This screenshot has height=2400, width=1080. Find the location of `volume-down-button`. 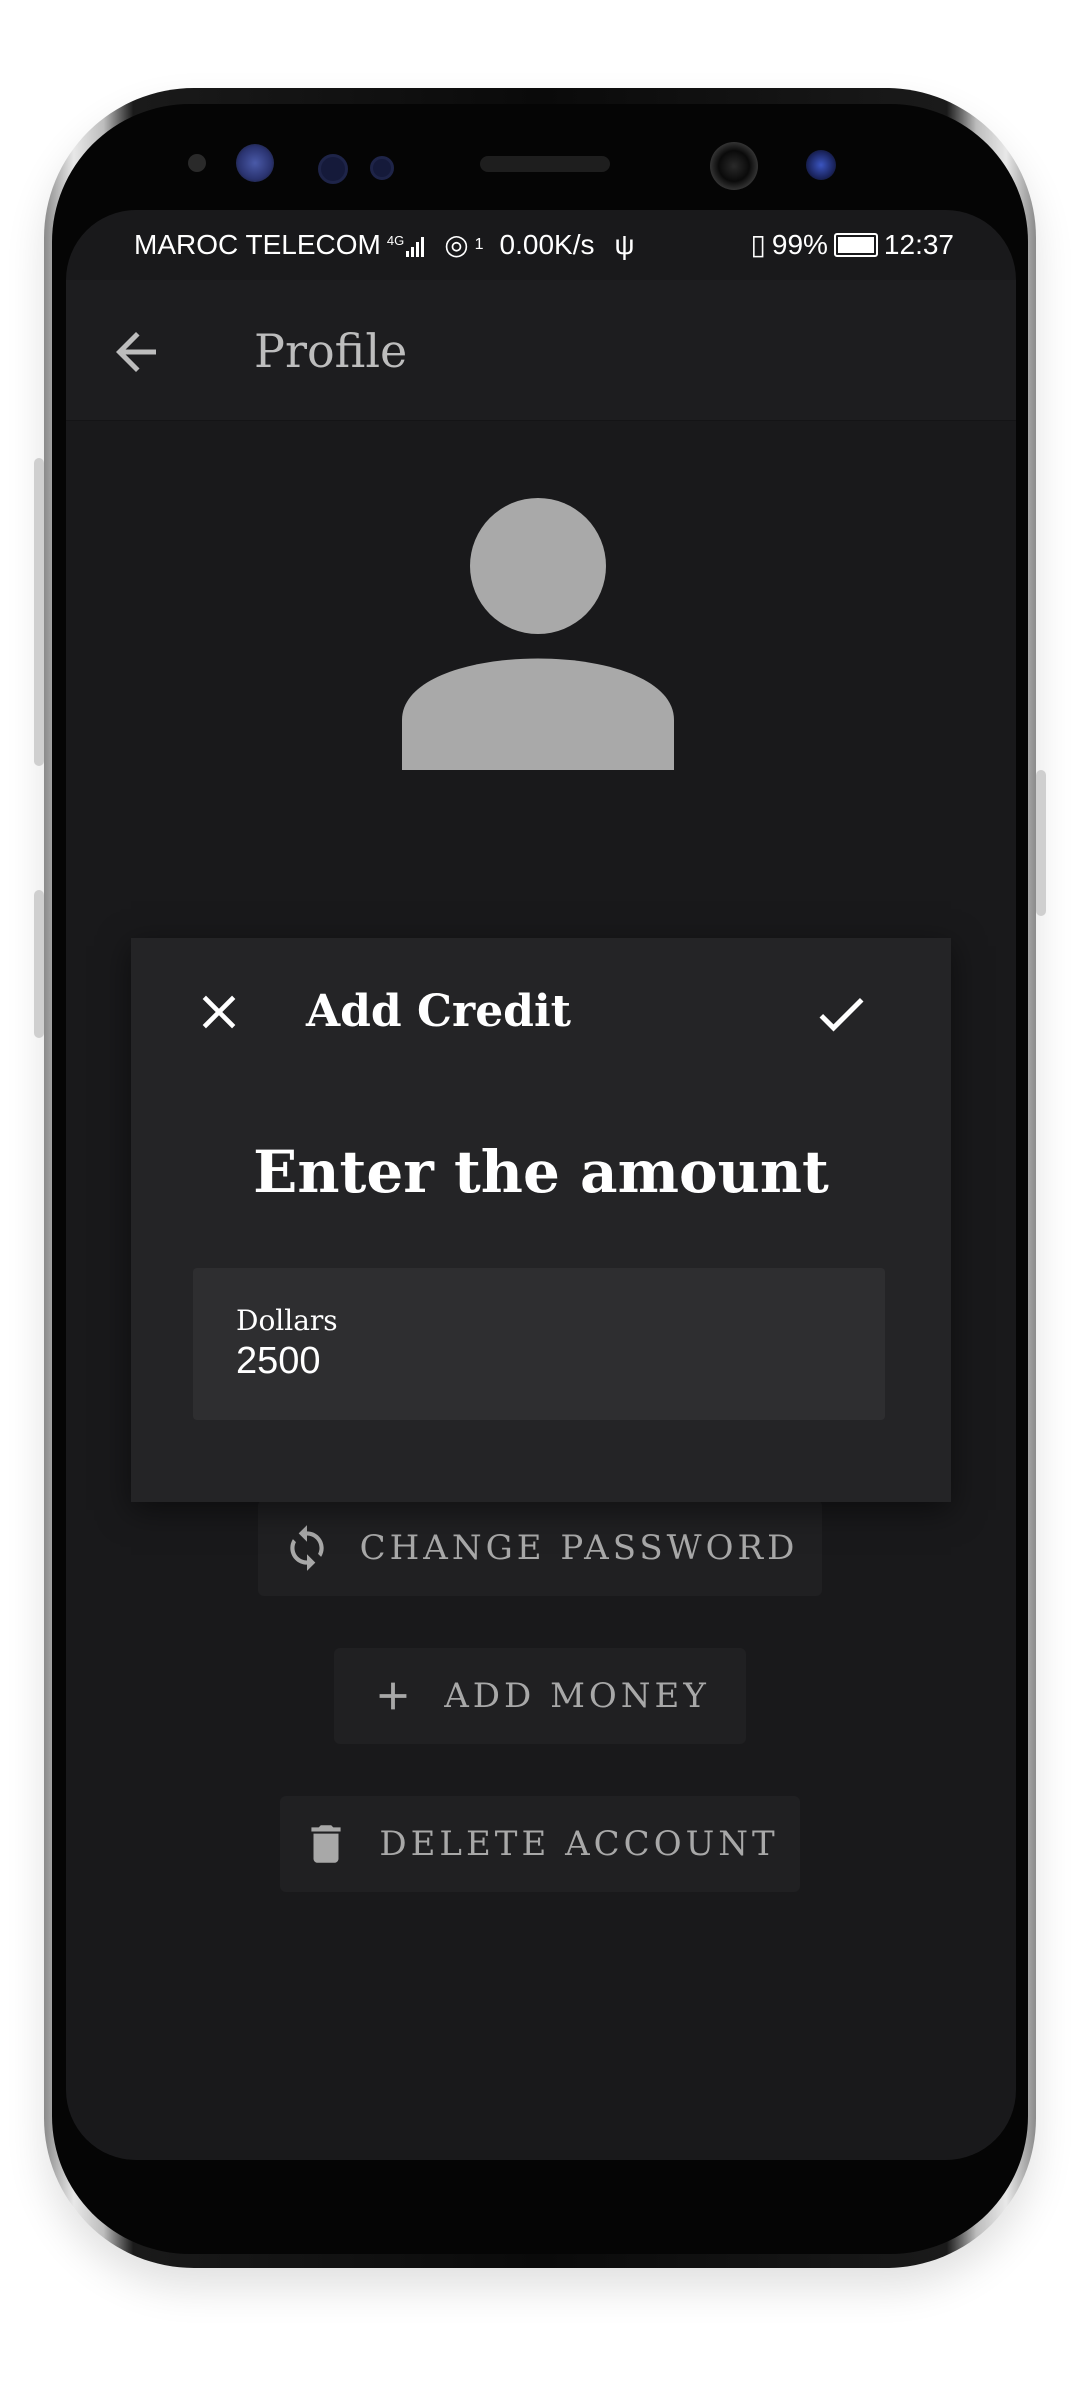

volume-down-button is located at coordinates (39, 964).